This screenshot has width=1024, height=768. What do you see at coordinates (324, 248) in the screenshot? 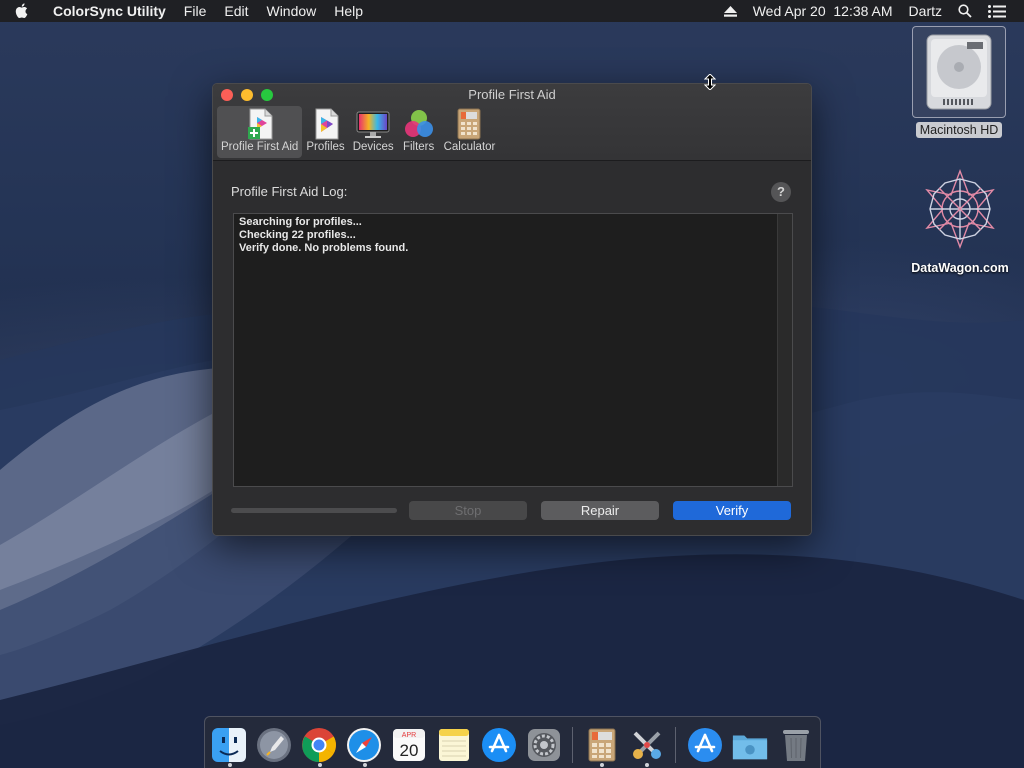
I see `log-line: Verify done. No problems found.` at bounding box center [324, 248].